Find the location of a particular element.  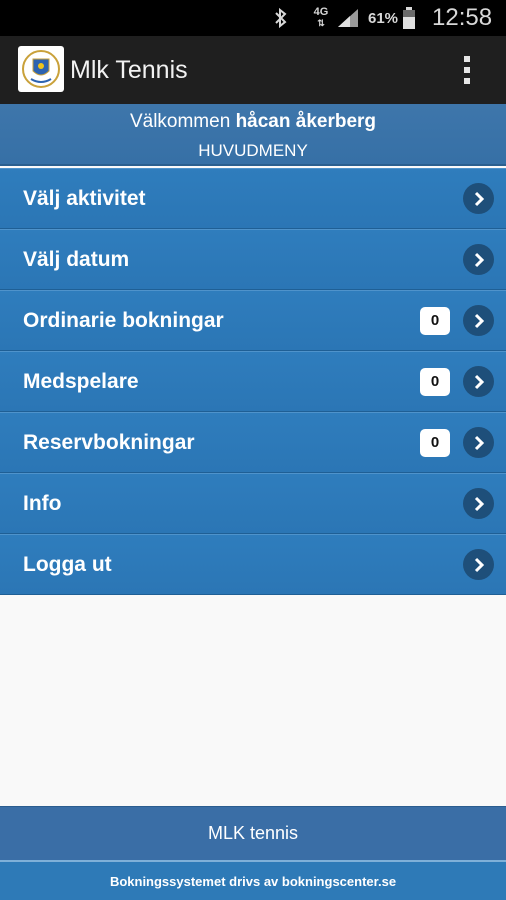

menu-item-medspelare: Medspelare 0 is located at coordinates (253, 381).